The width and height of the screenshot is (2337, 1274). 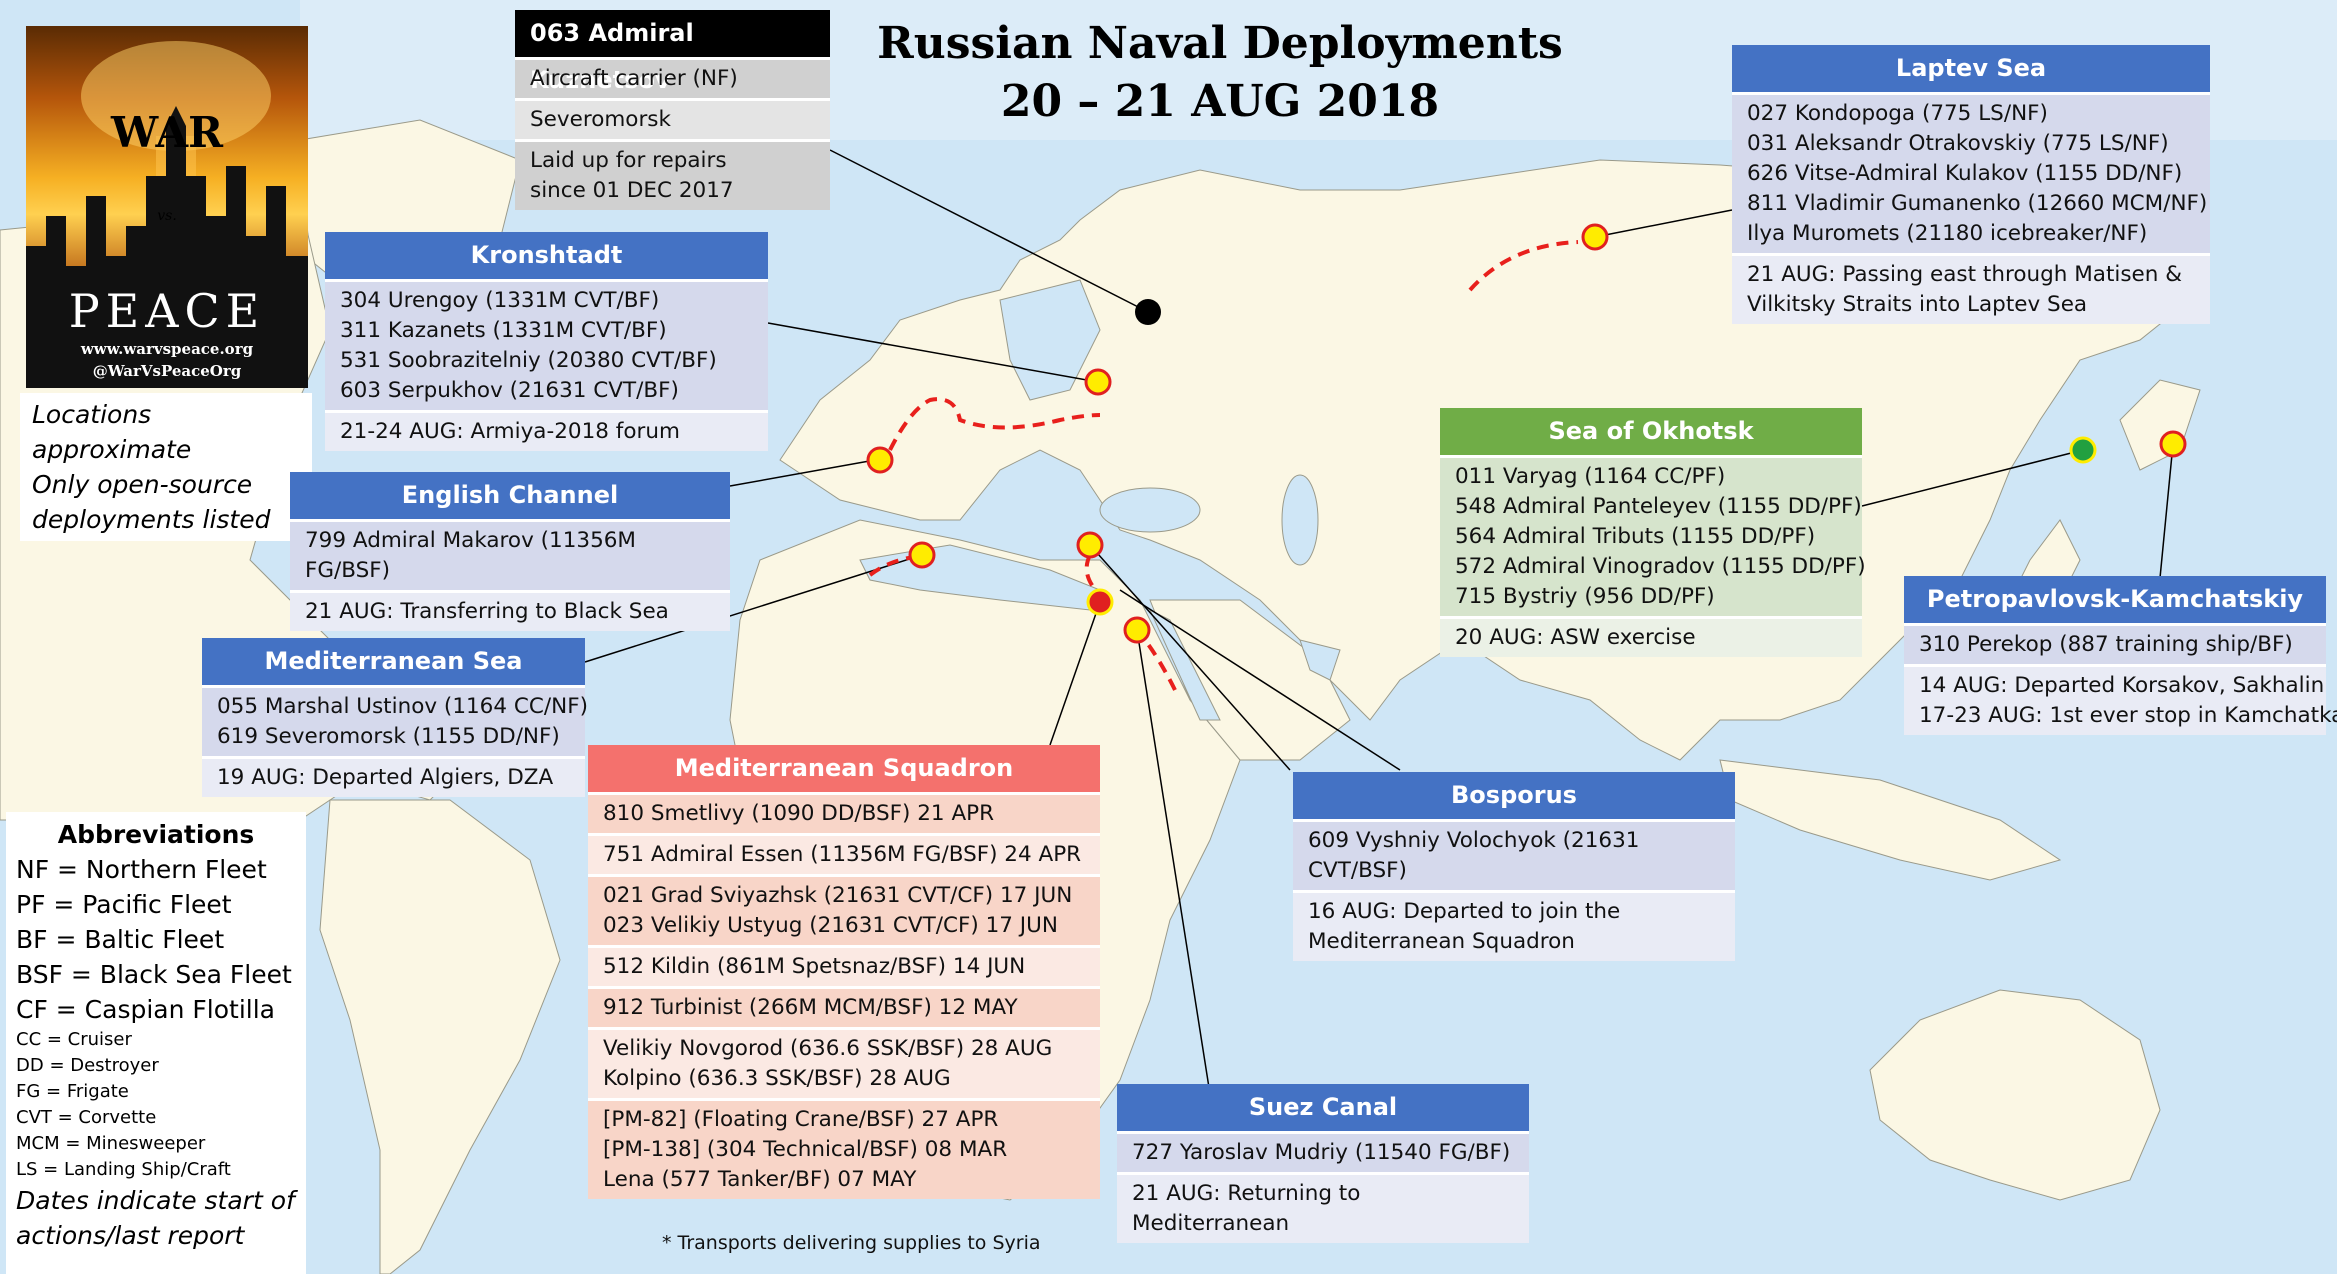 What do you see at coordinates (1651, 636) in the screenshot?
I see `okhotsk-status: 20 AUG: ASW exercise` at bounding box center [1651, 636].